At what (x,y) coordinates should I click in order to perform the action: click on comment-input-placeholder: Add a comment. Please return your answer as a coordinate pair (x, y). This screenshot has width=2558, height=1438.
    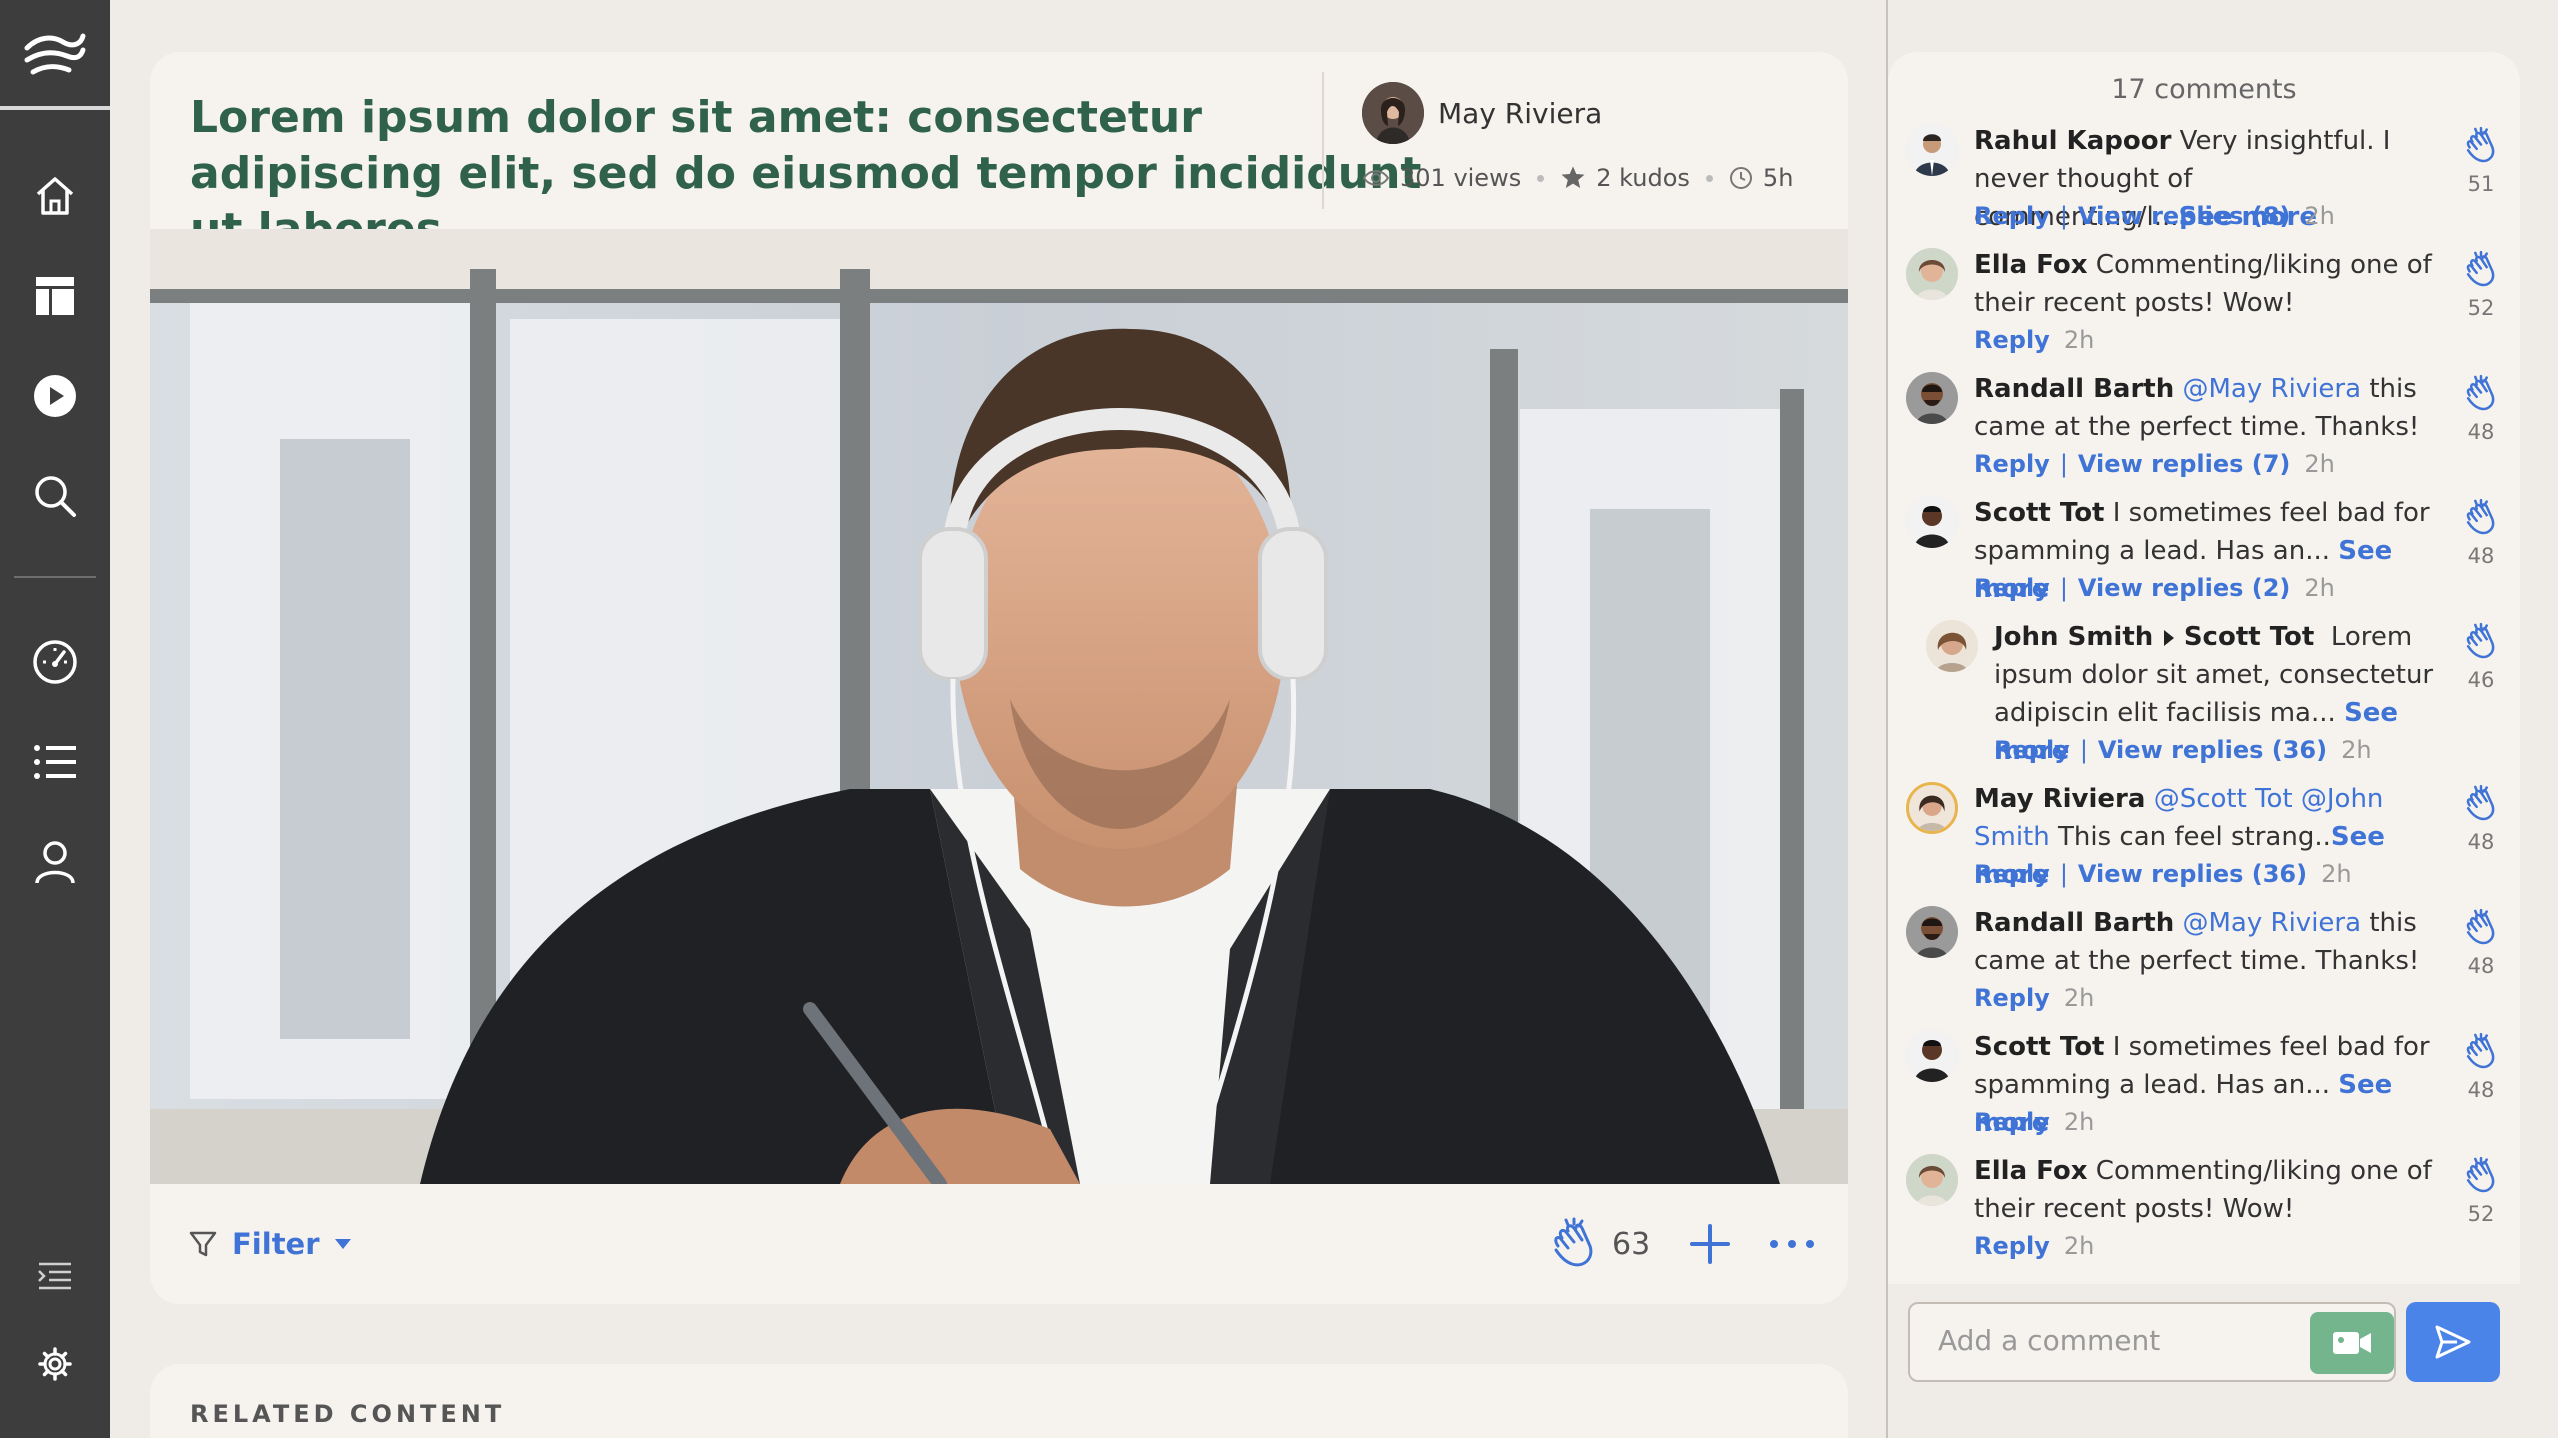
    Looking at the image, I should click on (2049, 1340).